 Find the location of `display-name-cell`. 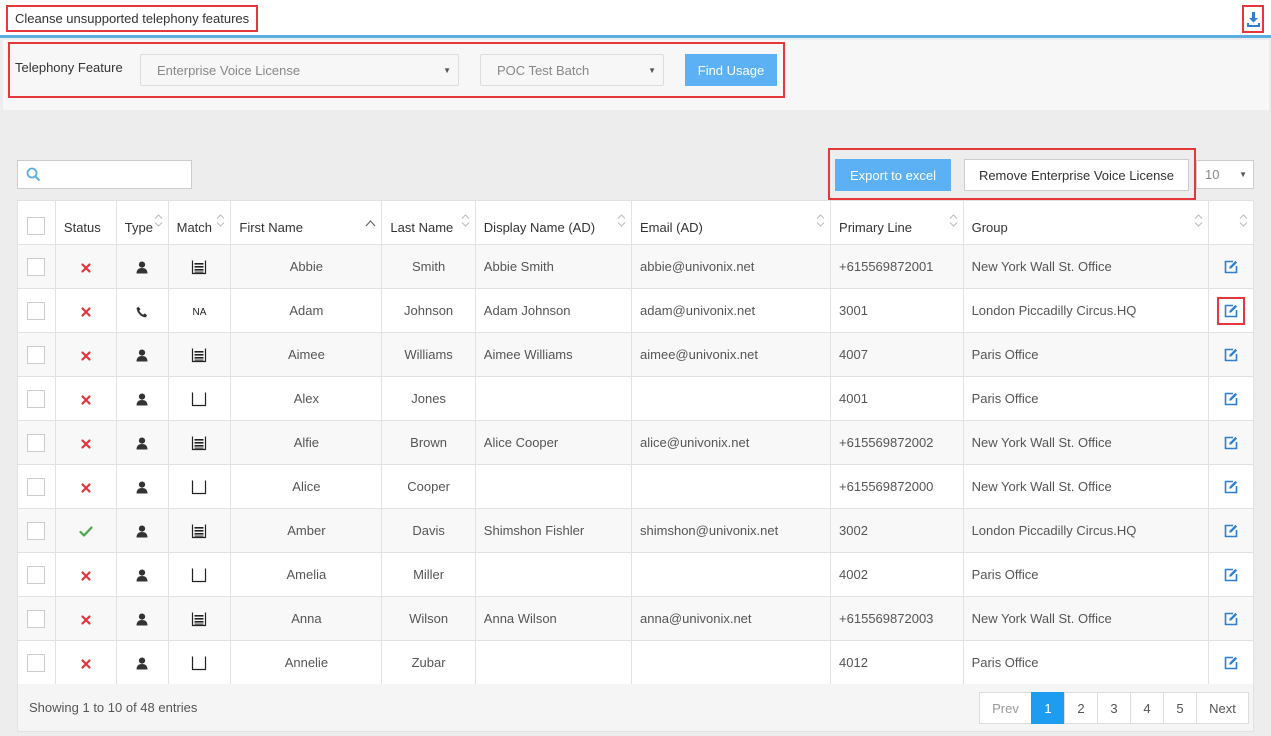

display-name-cell is located at coordinates (553, 574).